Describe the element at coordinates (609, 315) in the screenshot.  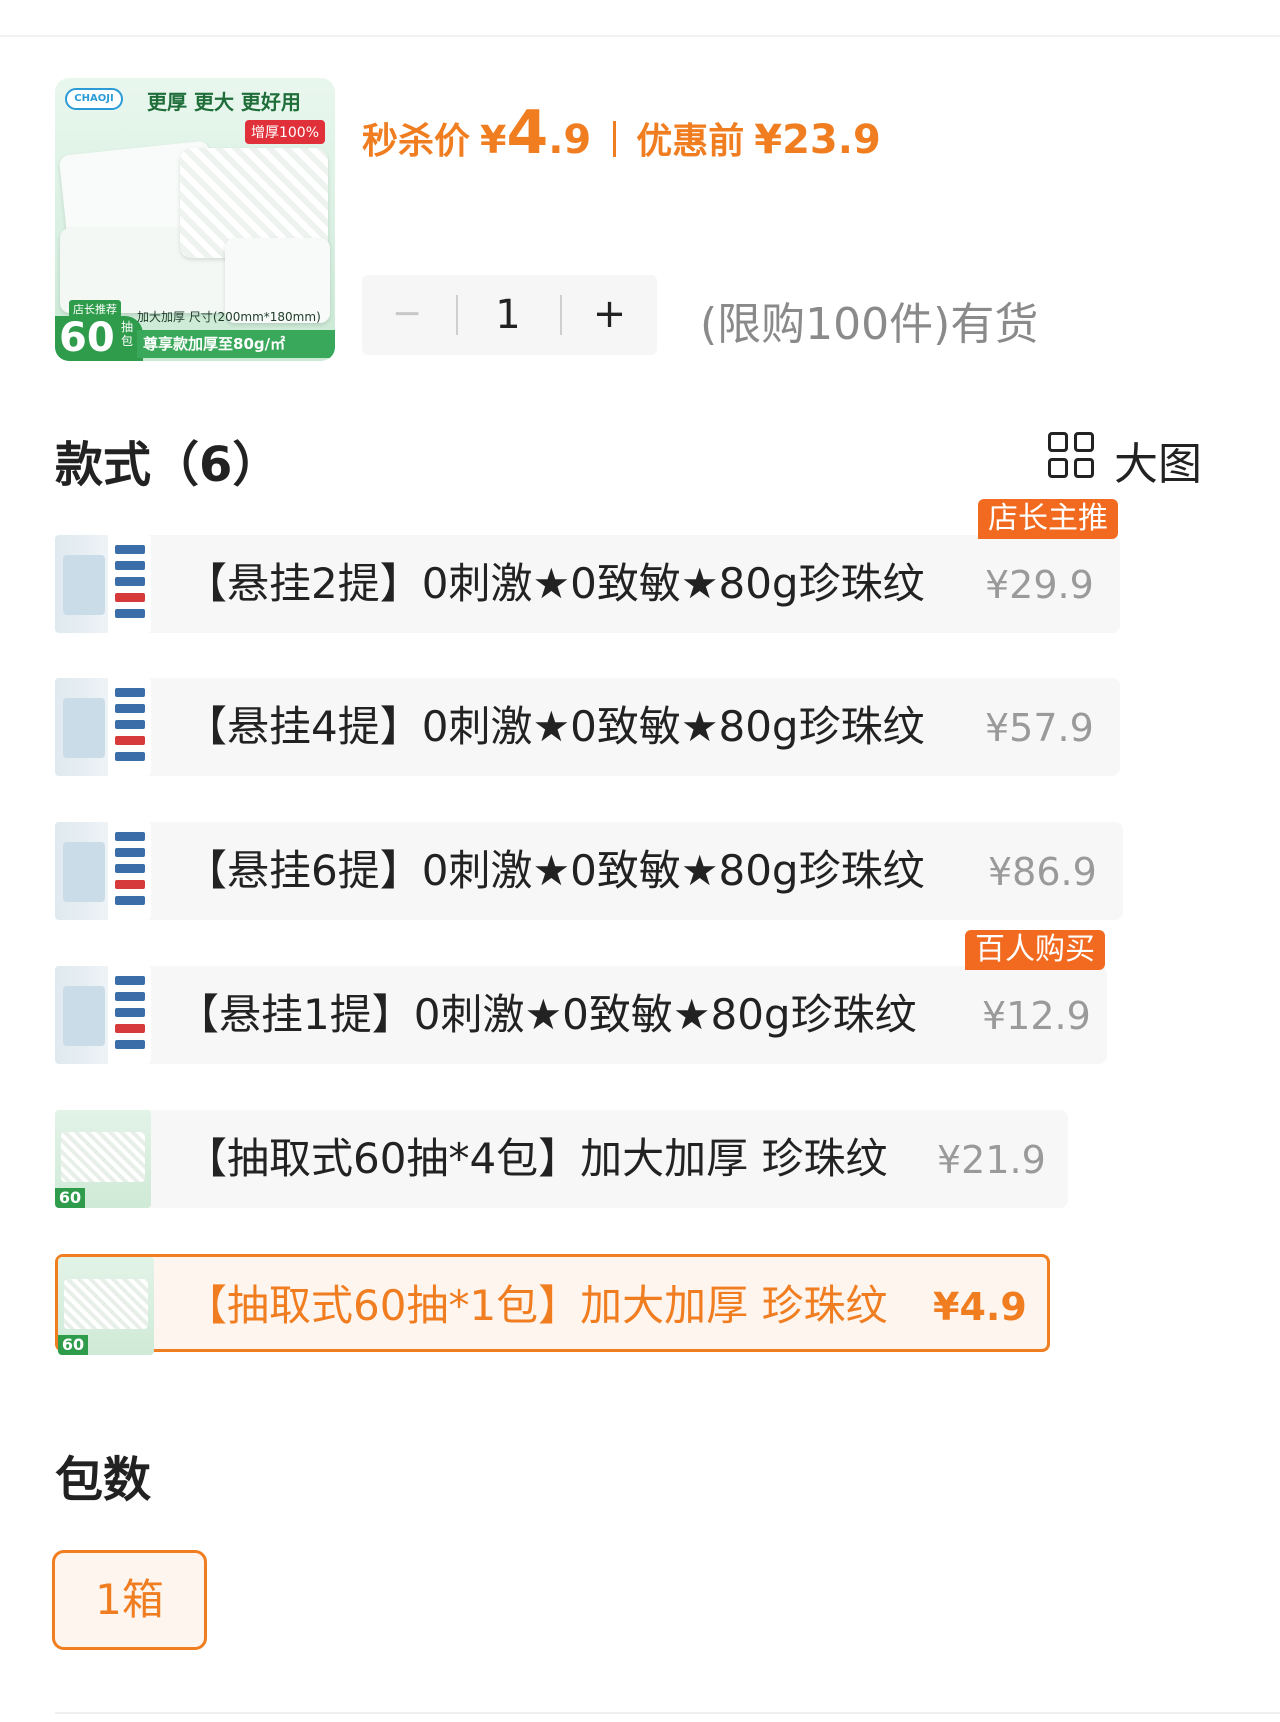
I see `increase-button: +` at that location.